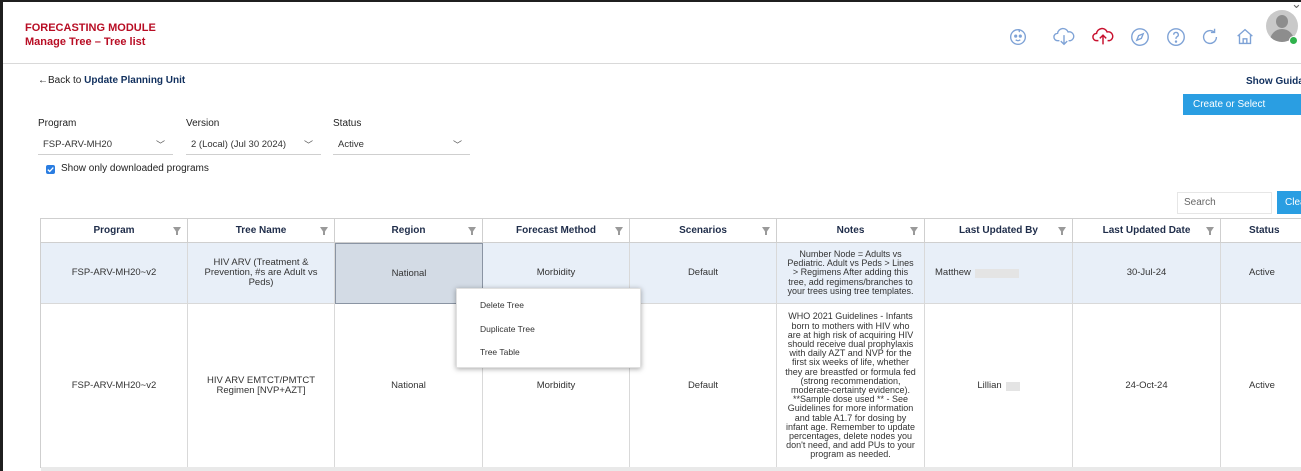 The image size is (1301, 471). What do you see at coordinates (239, 144) in the screenshot?
I see `version-select-value: 2 (Local) (Jul 30 2024)` at bounding box center [239, 144].